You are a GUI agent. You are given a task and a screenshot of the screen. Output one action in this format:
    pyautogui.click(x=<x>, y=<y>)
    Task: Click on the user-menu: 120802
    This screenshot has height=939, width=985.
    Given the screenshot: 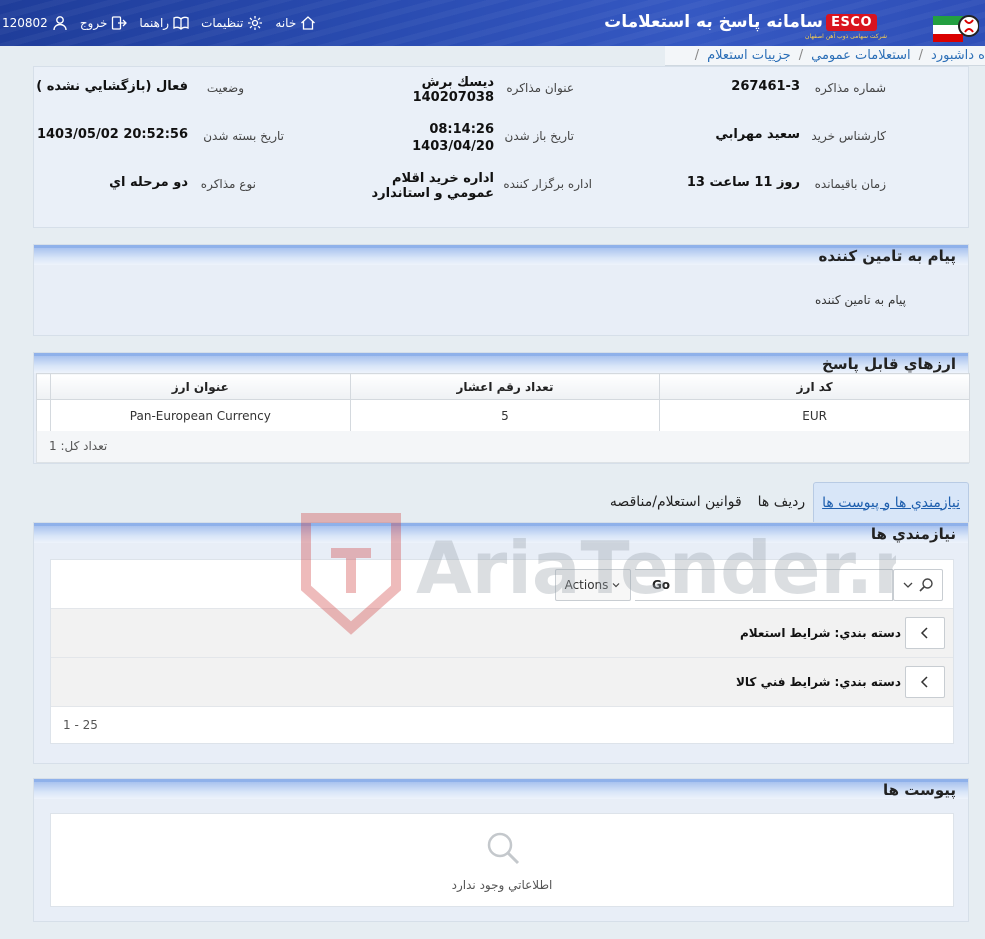 What is the action you would take?
    pyautogui.click(x=35, y=23)
    